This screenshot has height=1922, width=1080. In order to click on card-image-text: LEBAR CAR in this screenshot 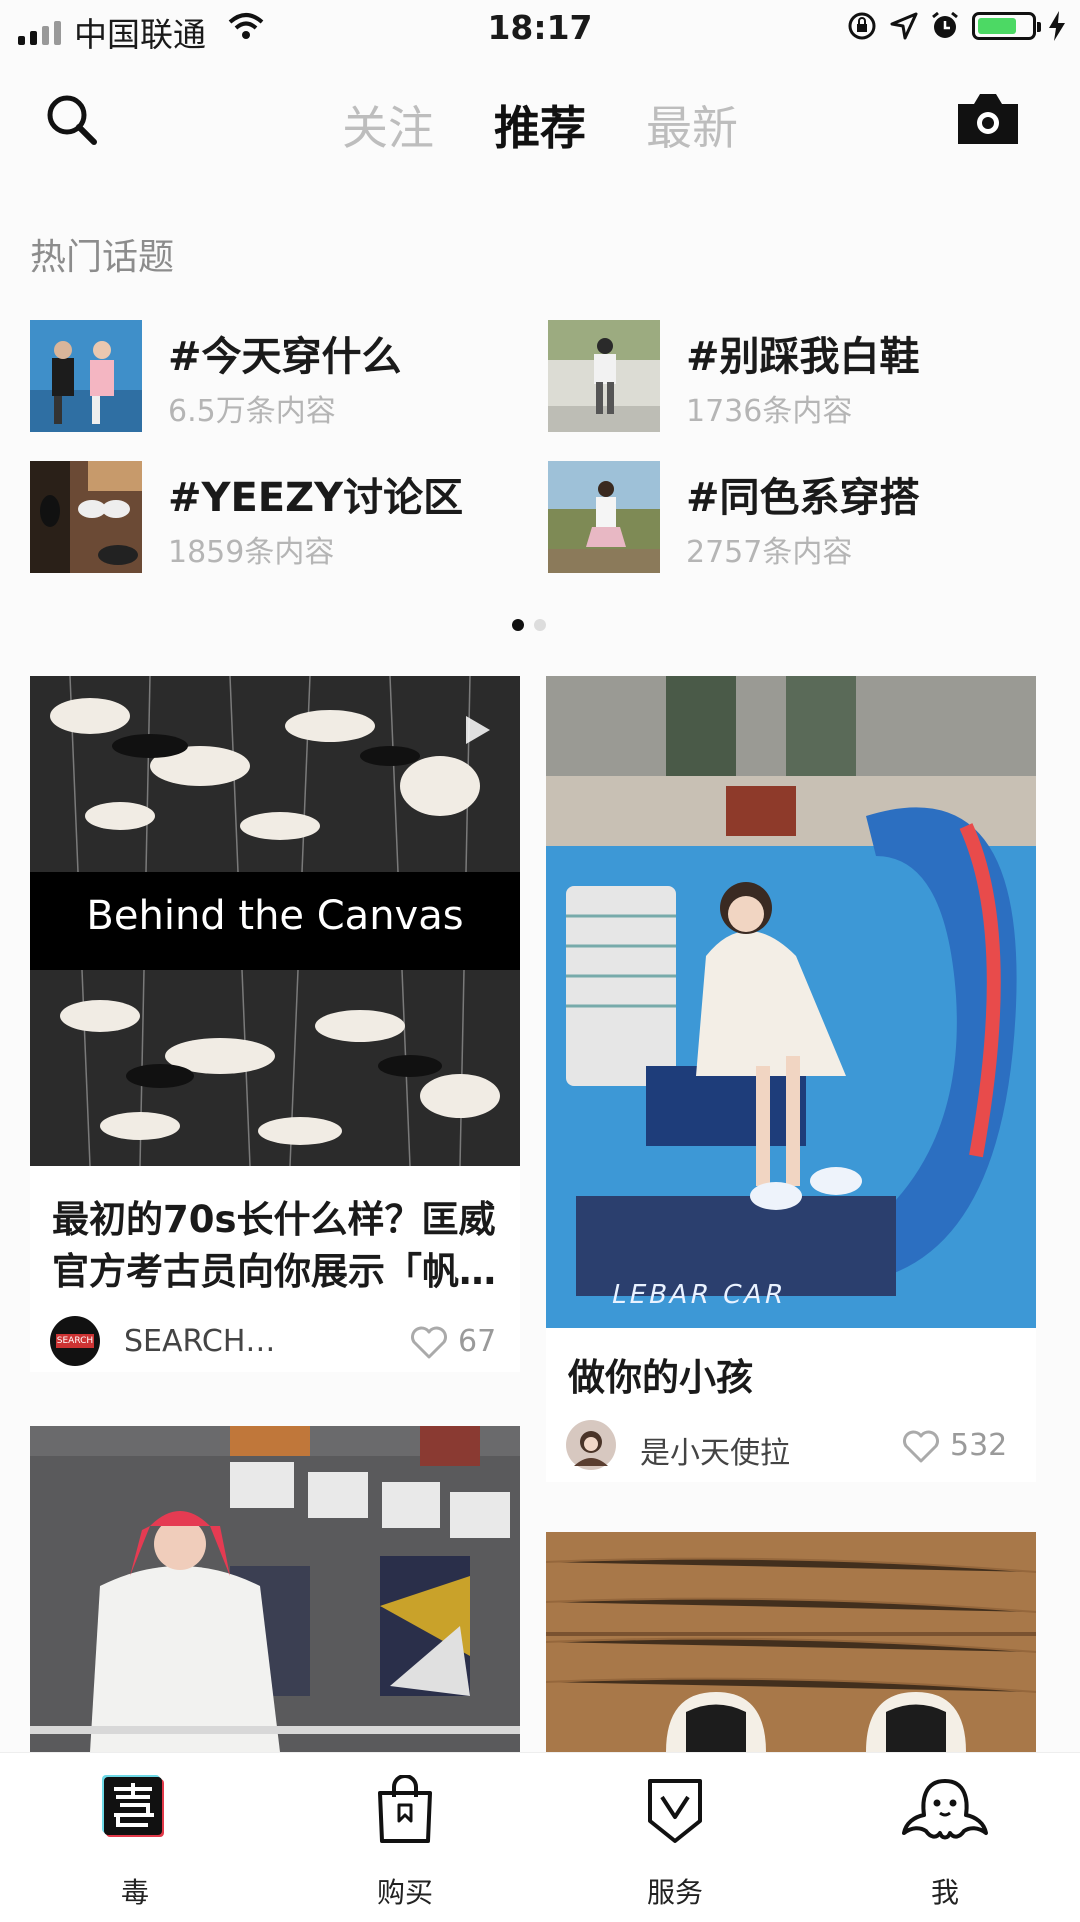, I will do `click(699, 1295)`.